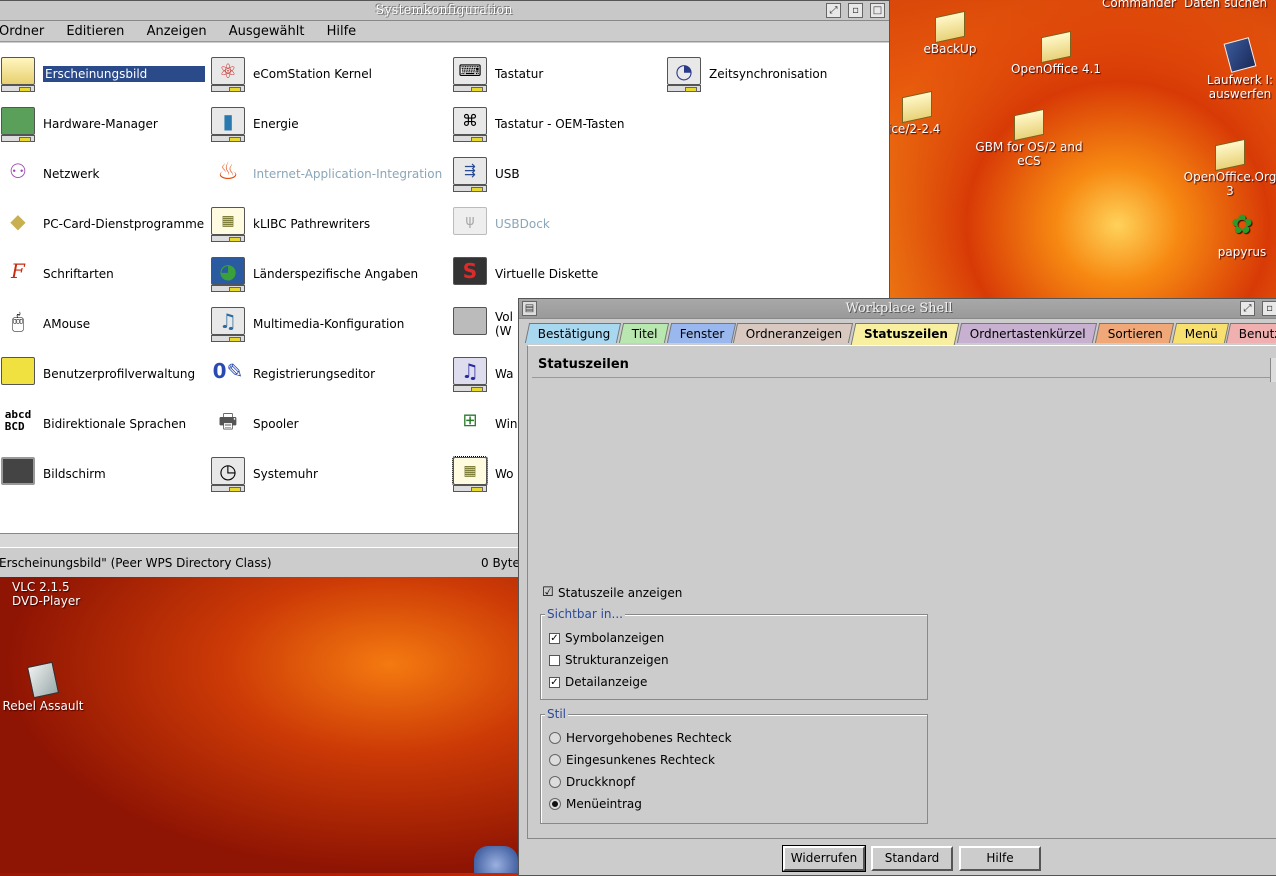  Describe the element at coordinates (1139, 5) in the screenshot. I see `desktop-label-commander: Commander` at that location.